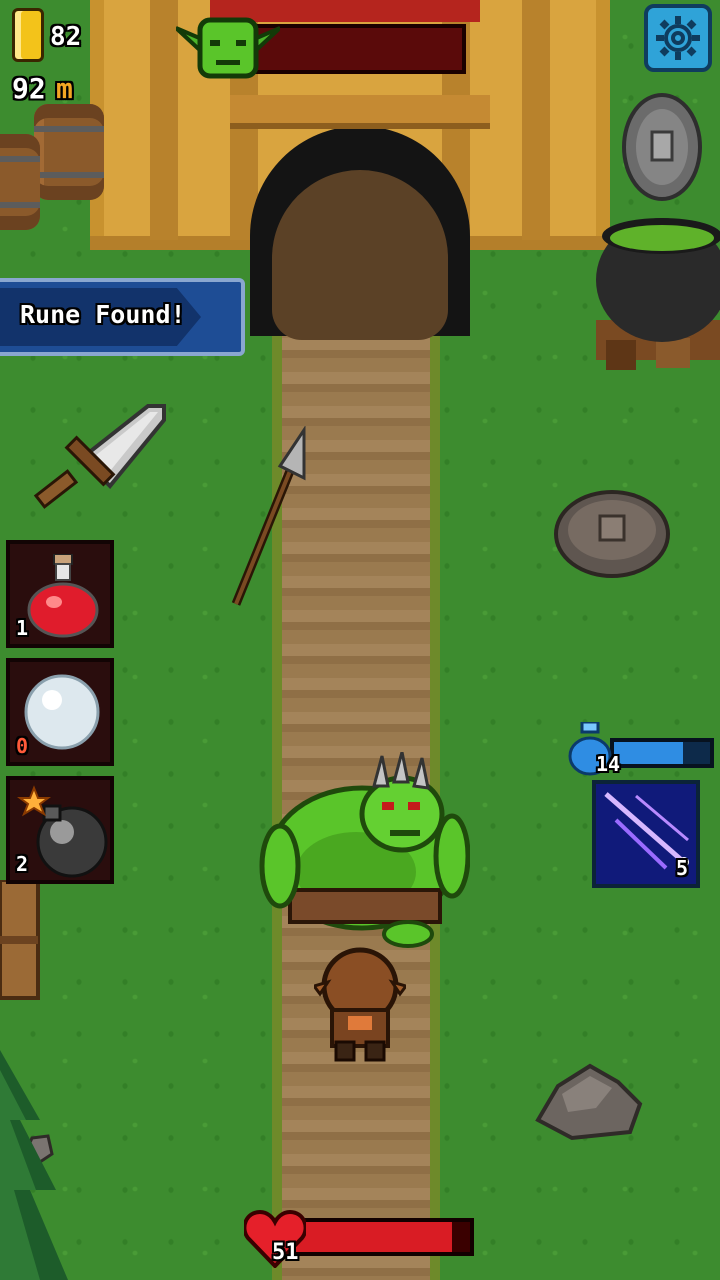 Image resolution: width=720 pixels, height=1280 pixels. What do you see at coordinates (28, 35) in the screenshot?
I see `gold-coin-icon` at bounding box center [28, 35].